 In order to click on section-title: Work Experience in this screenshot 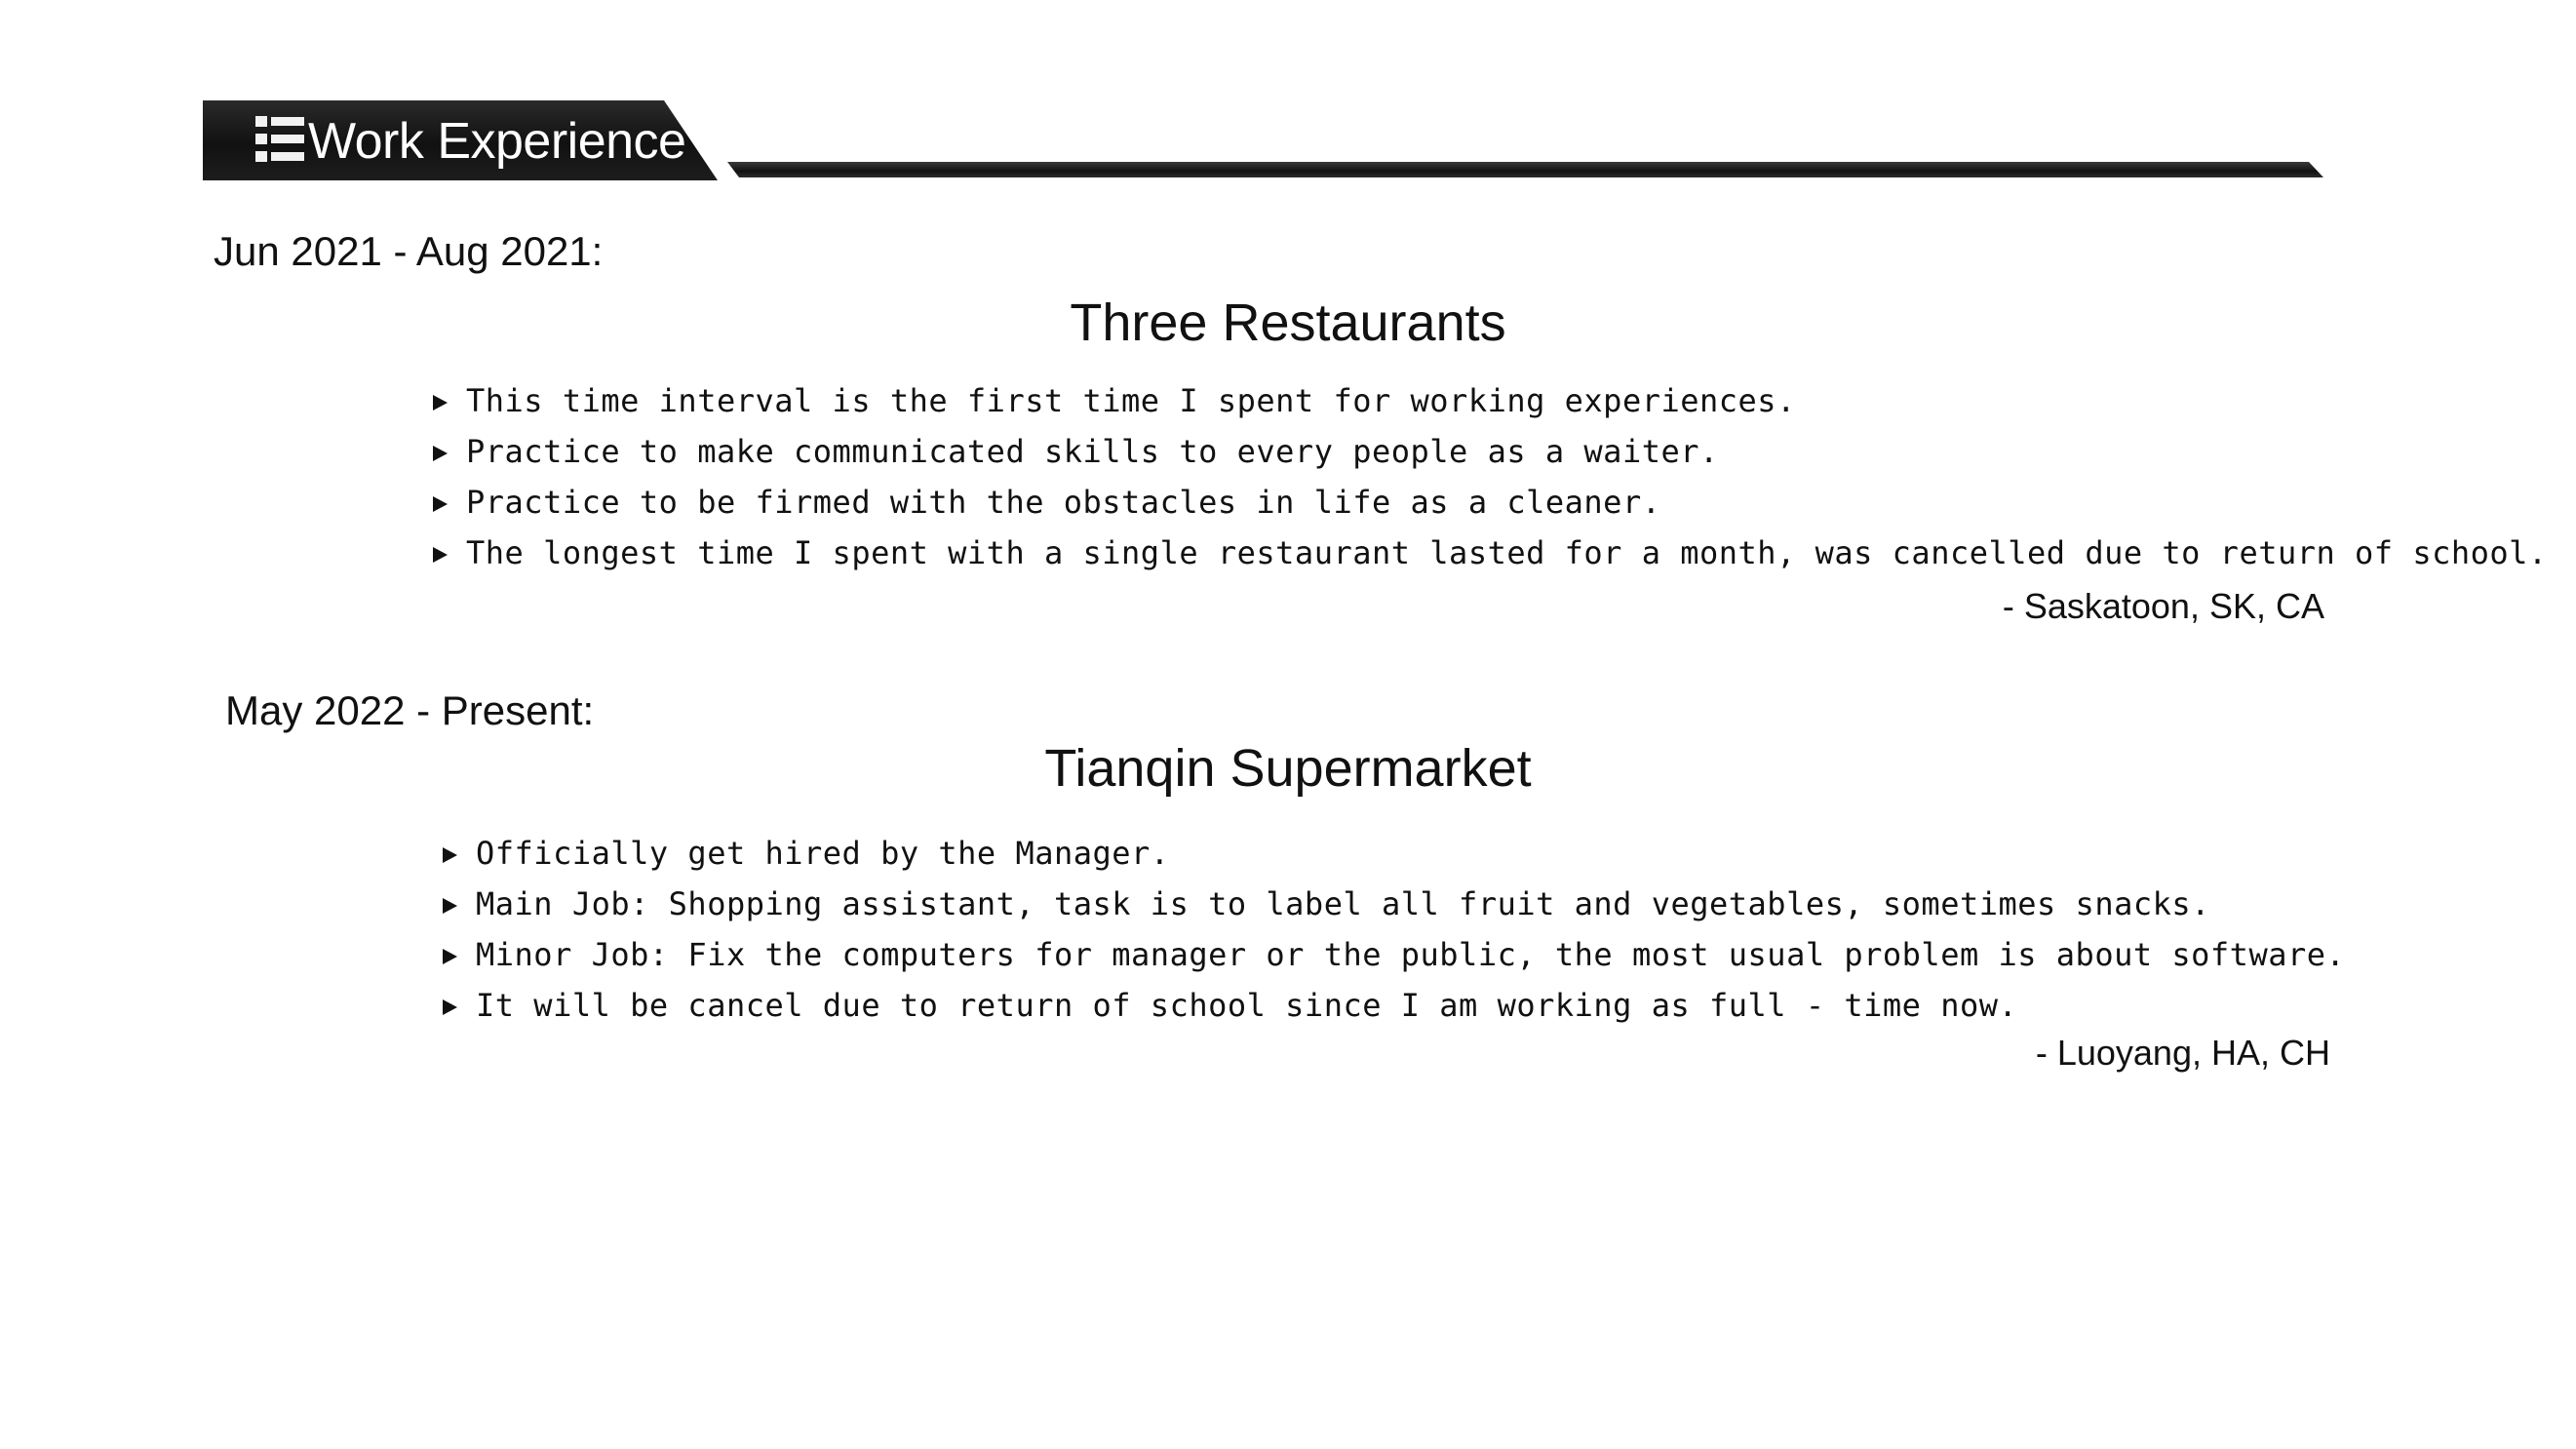, I will do `click(497, 141)`.